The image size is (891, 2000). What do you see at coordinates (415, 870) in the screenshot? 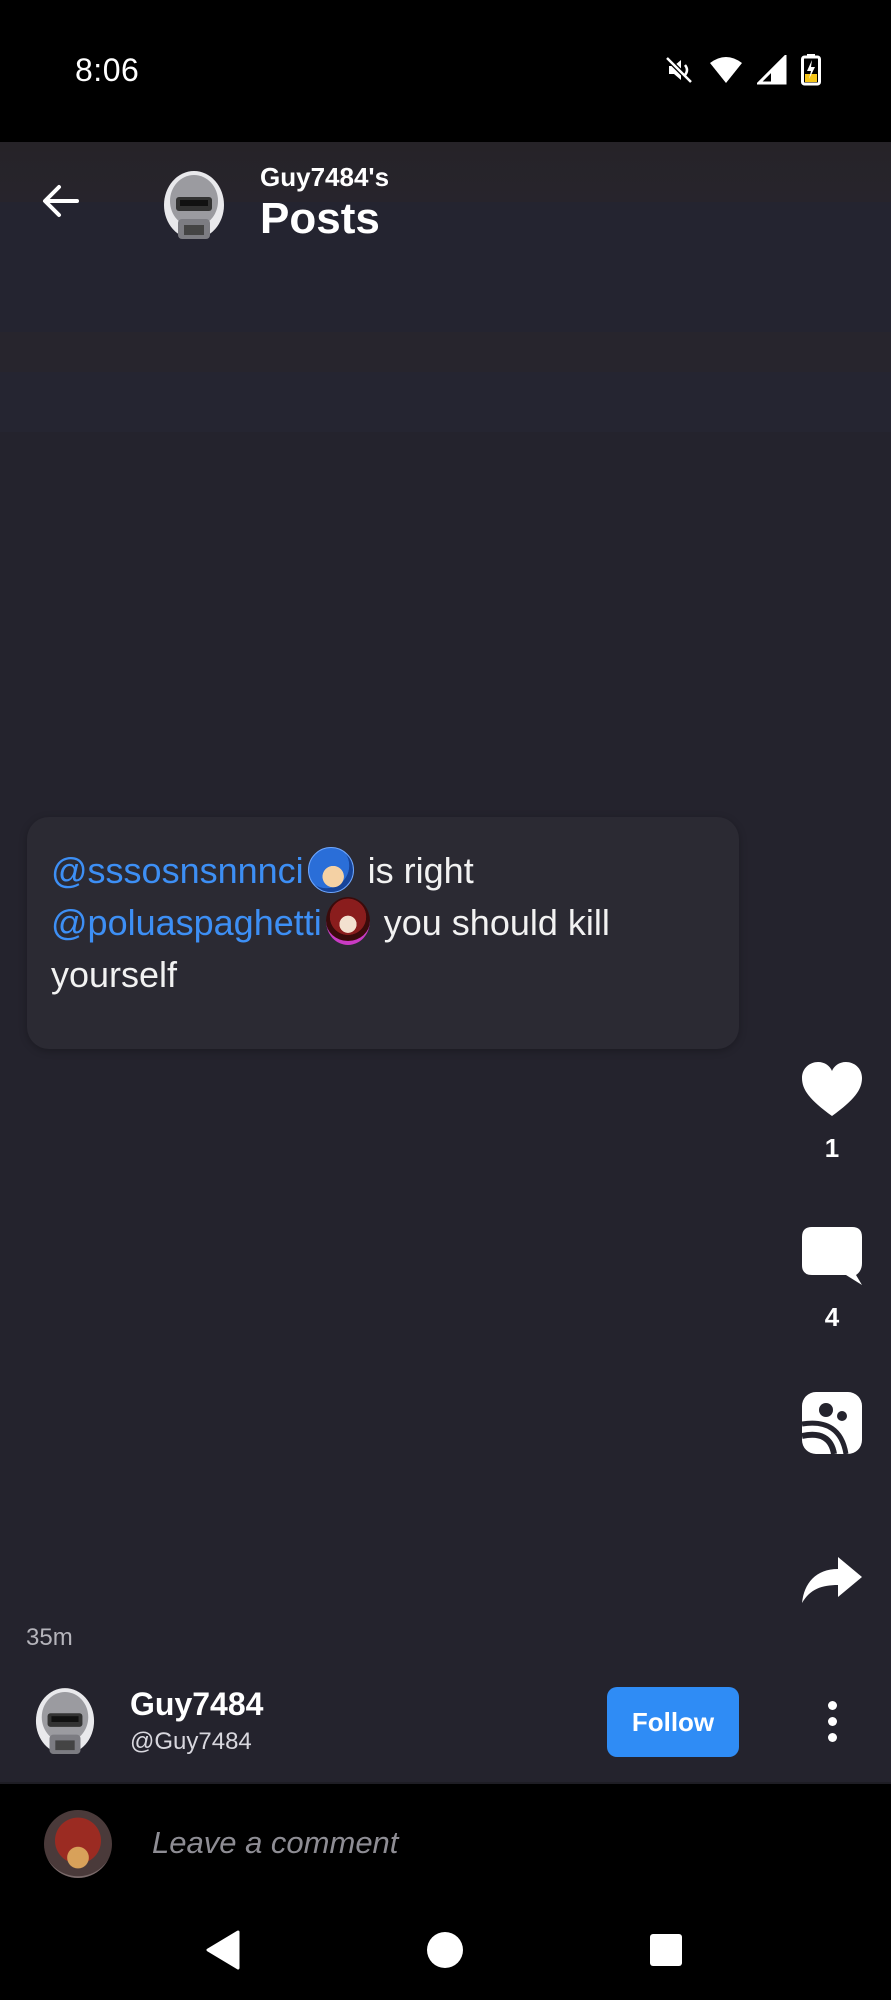
I see `post-text-segment: is right` at bounding box center [415, 870].